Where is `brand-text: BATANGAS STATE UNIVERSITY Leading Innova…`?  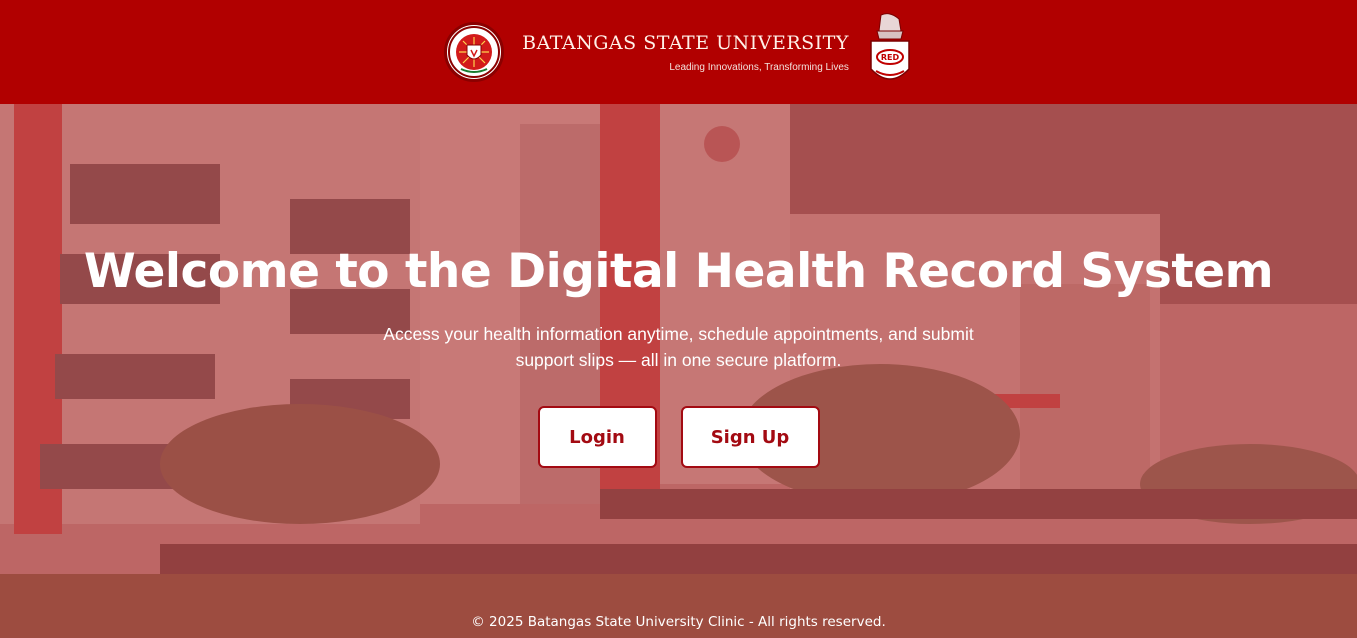
brand-text: BATANGAS STATE UNIVERSITY Leading Innova… is located at coordinates (685, 52).